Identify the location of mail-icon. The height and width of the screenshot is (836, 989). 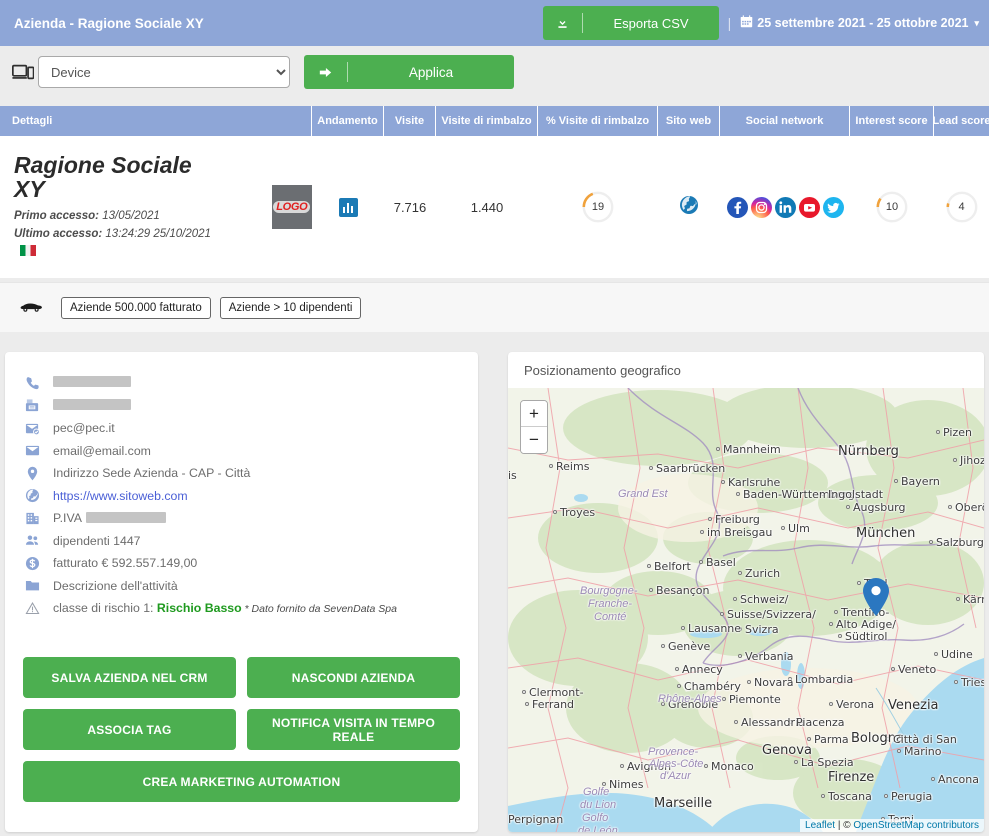
(32, 450).